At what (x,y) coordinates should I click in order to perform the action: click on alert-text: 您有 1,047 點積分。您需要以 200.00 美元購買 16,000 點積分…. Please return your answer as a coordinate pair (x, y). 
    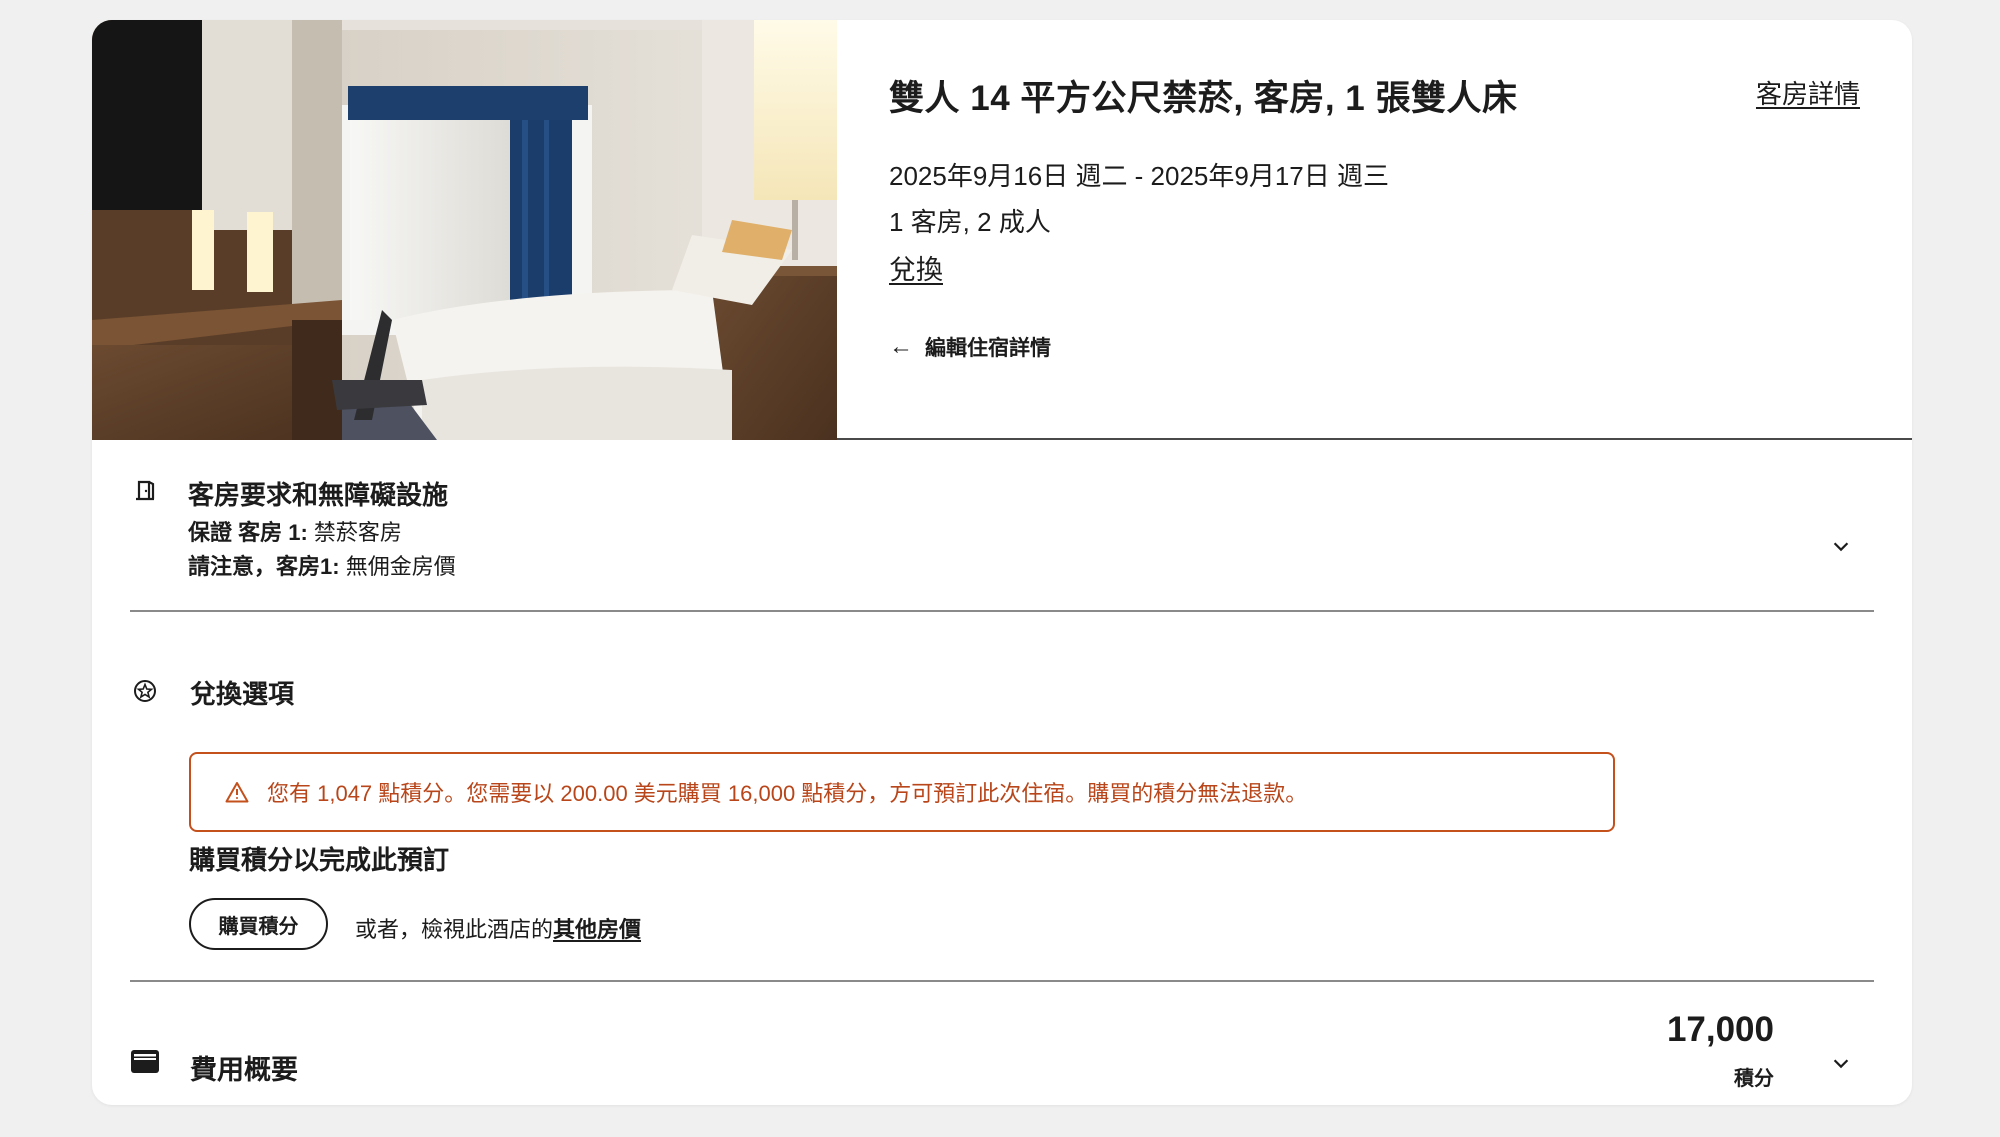
    Looking at the image, I should click on (787, 793).